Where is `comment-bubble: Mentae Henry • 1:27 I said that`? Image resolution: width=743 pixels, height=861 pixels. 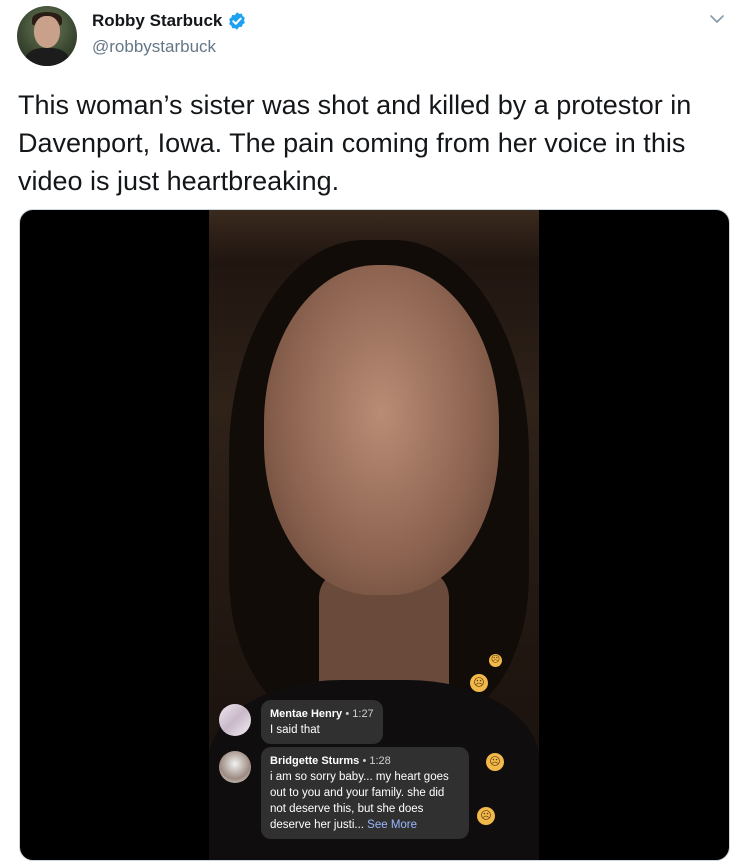 comment-bubble: Mentae Henry • 1:27 I said that is located at coordinates (322, 722).